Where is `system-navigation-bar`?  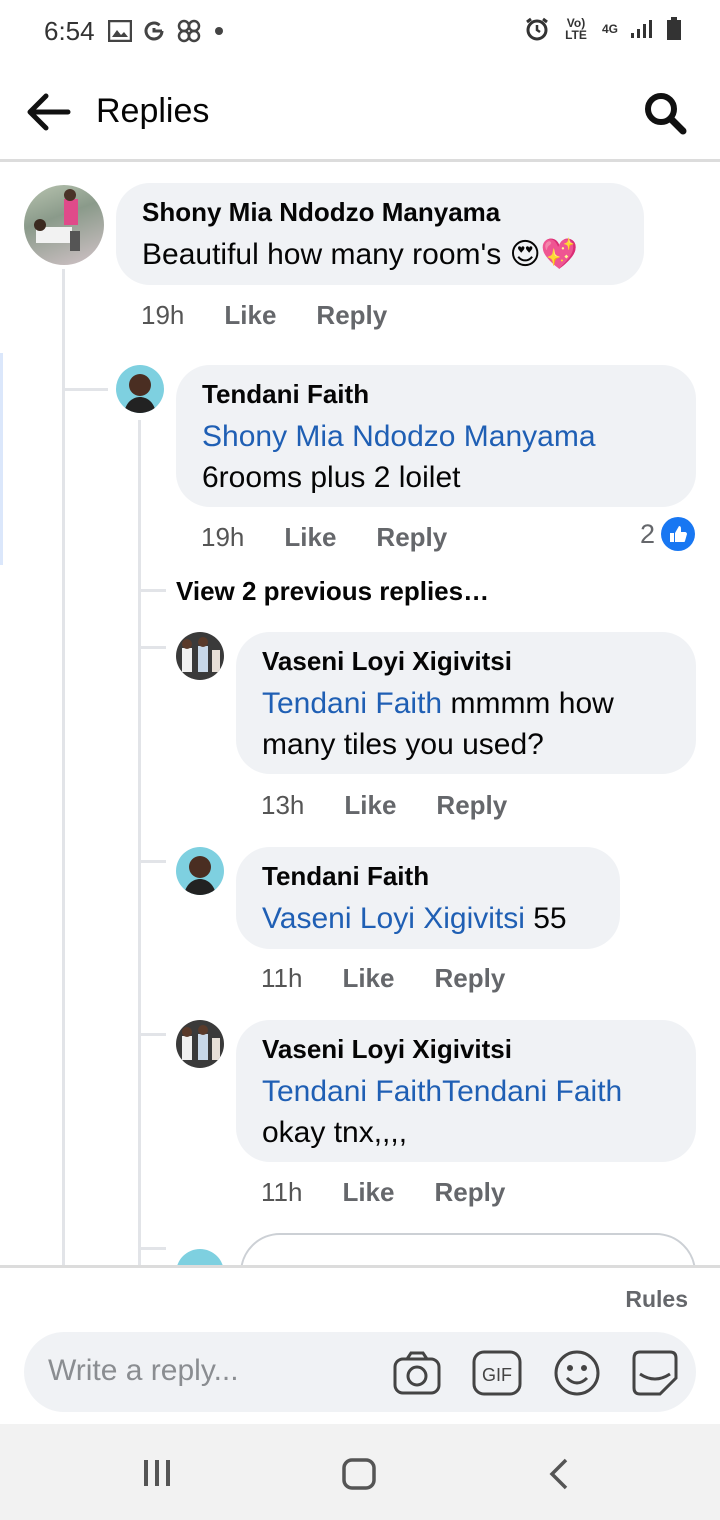
system-navigation-bar is located at coordinates (360, 1472).